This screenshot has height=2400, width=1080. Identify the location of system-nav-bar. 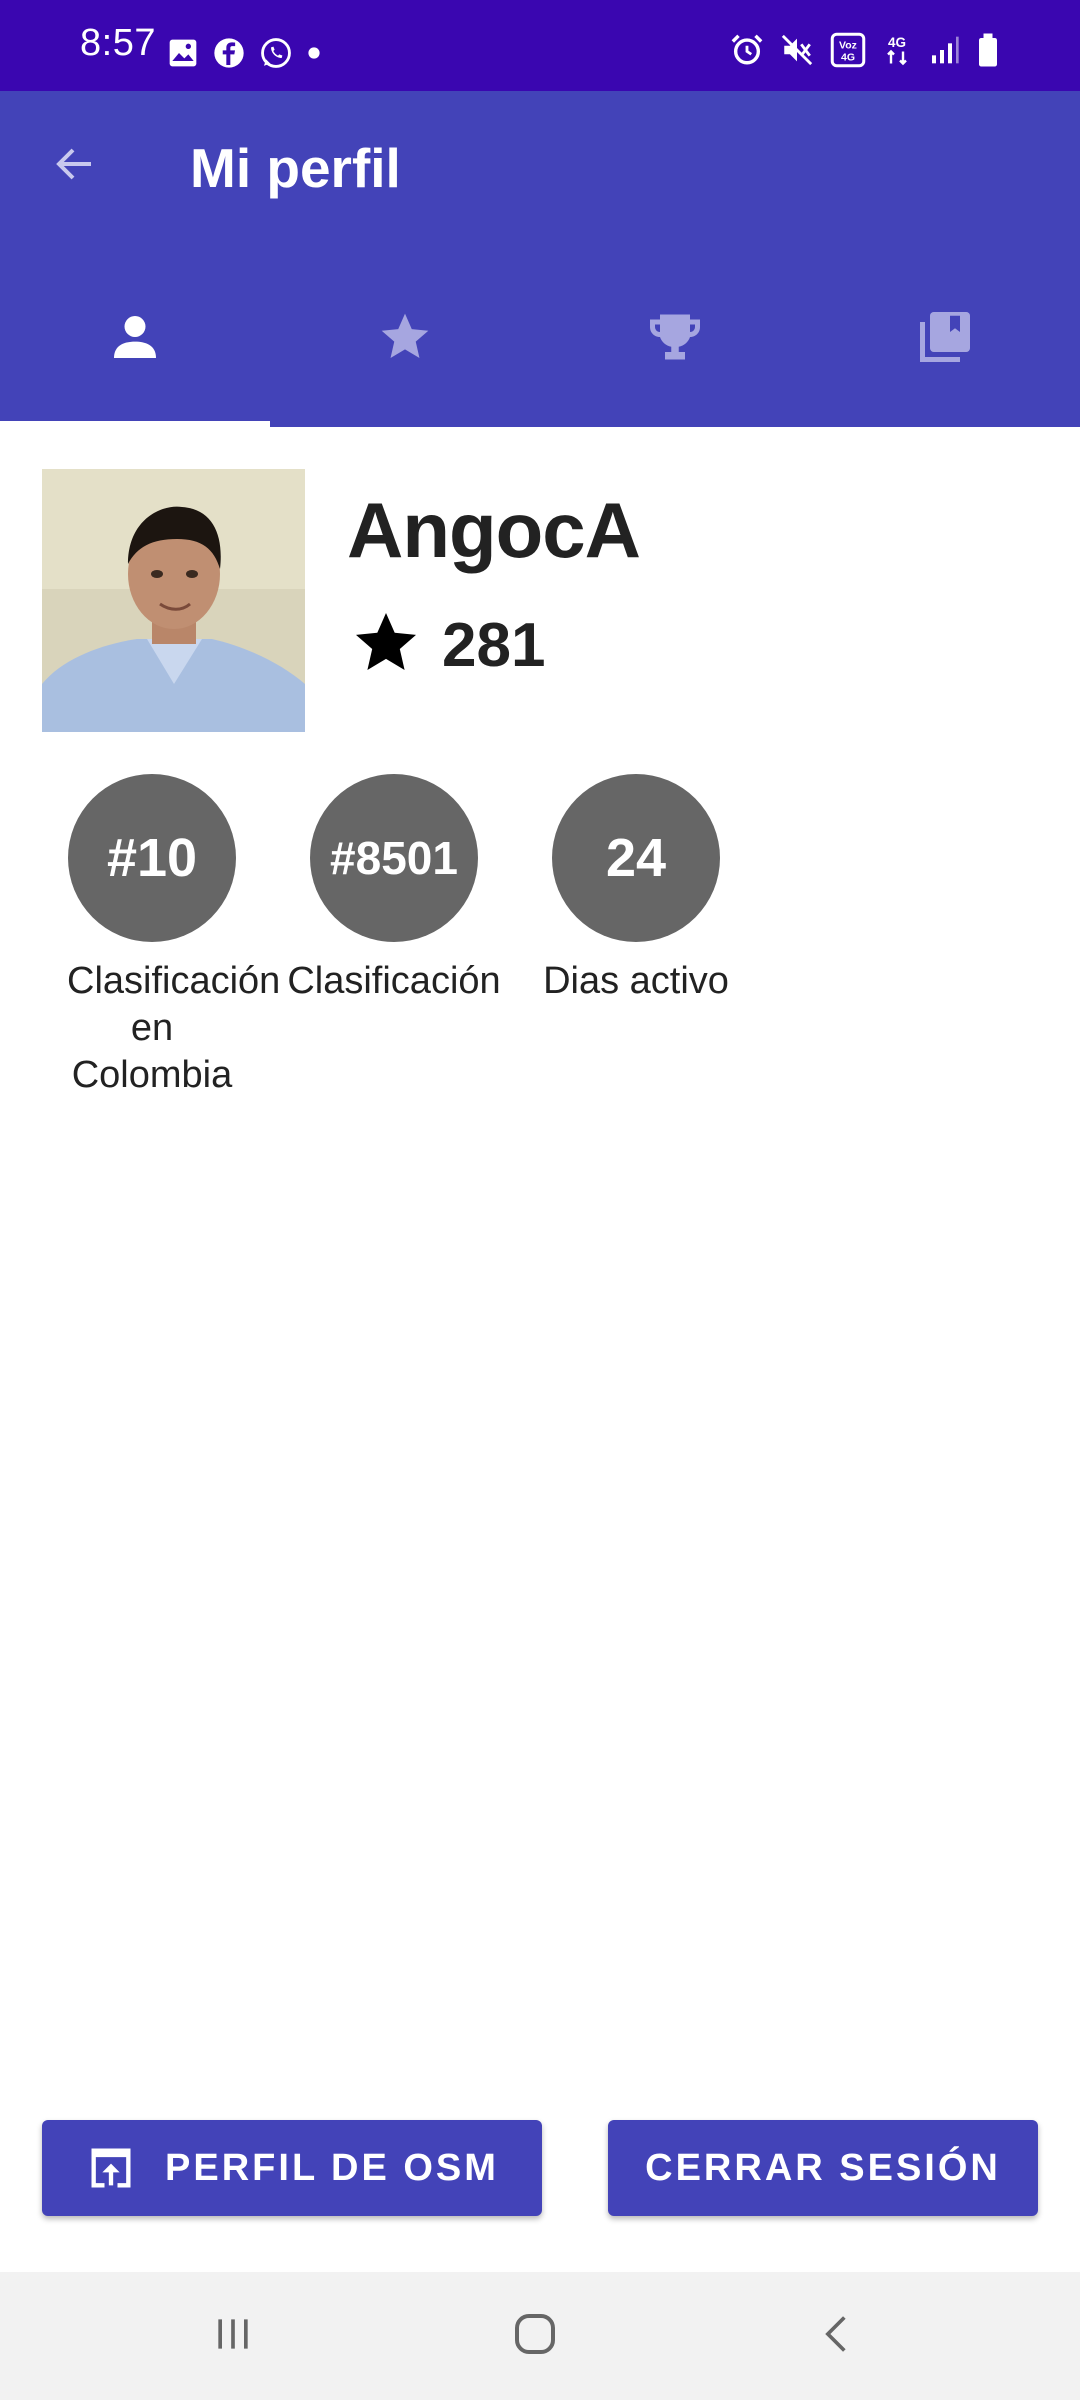
(540, 2336).